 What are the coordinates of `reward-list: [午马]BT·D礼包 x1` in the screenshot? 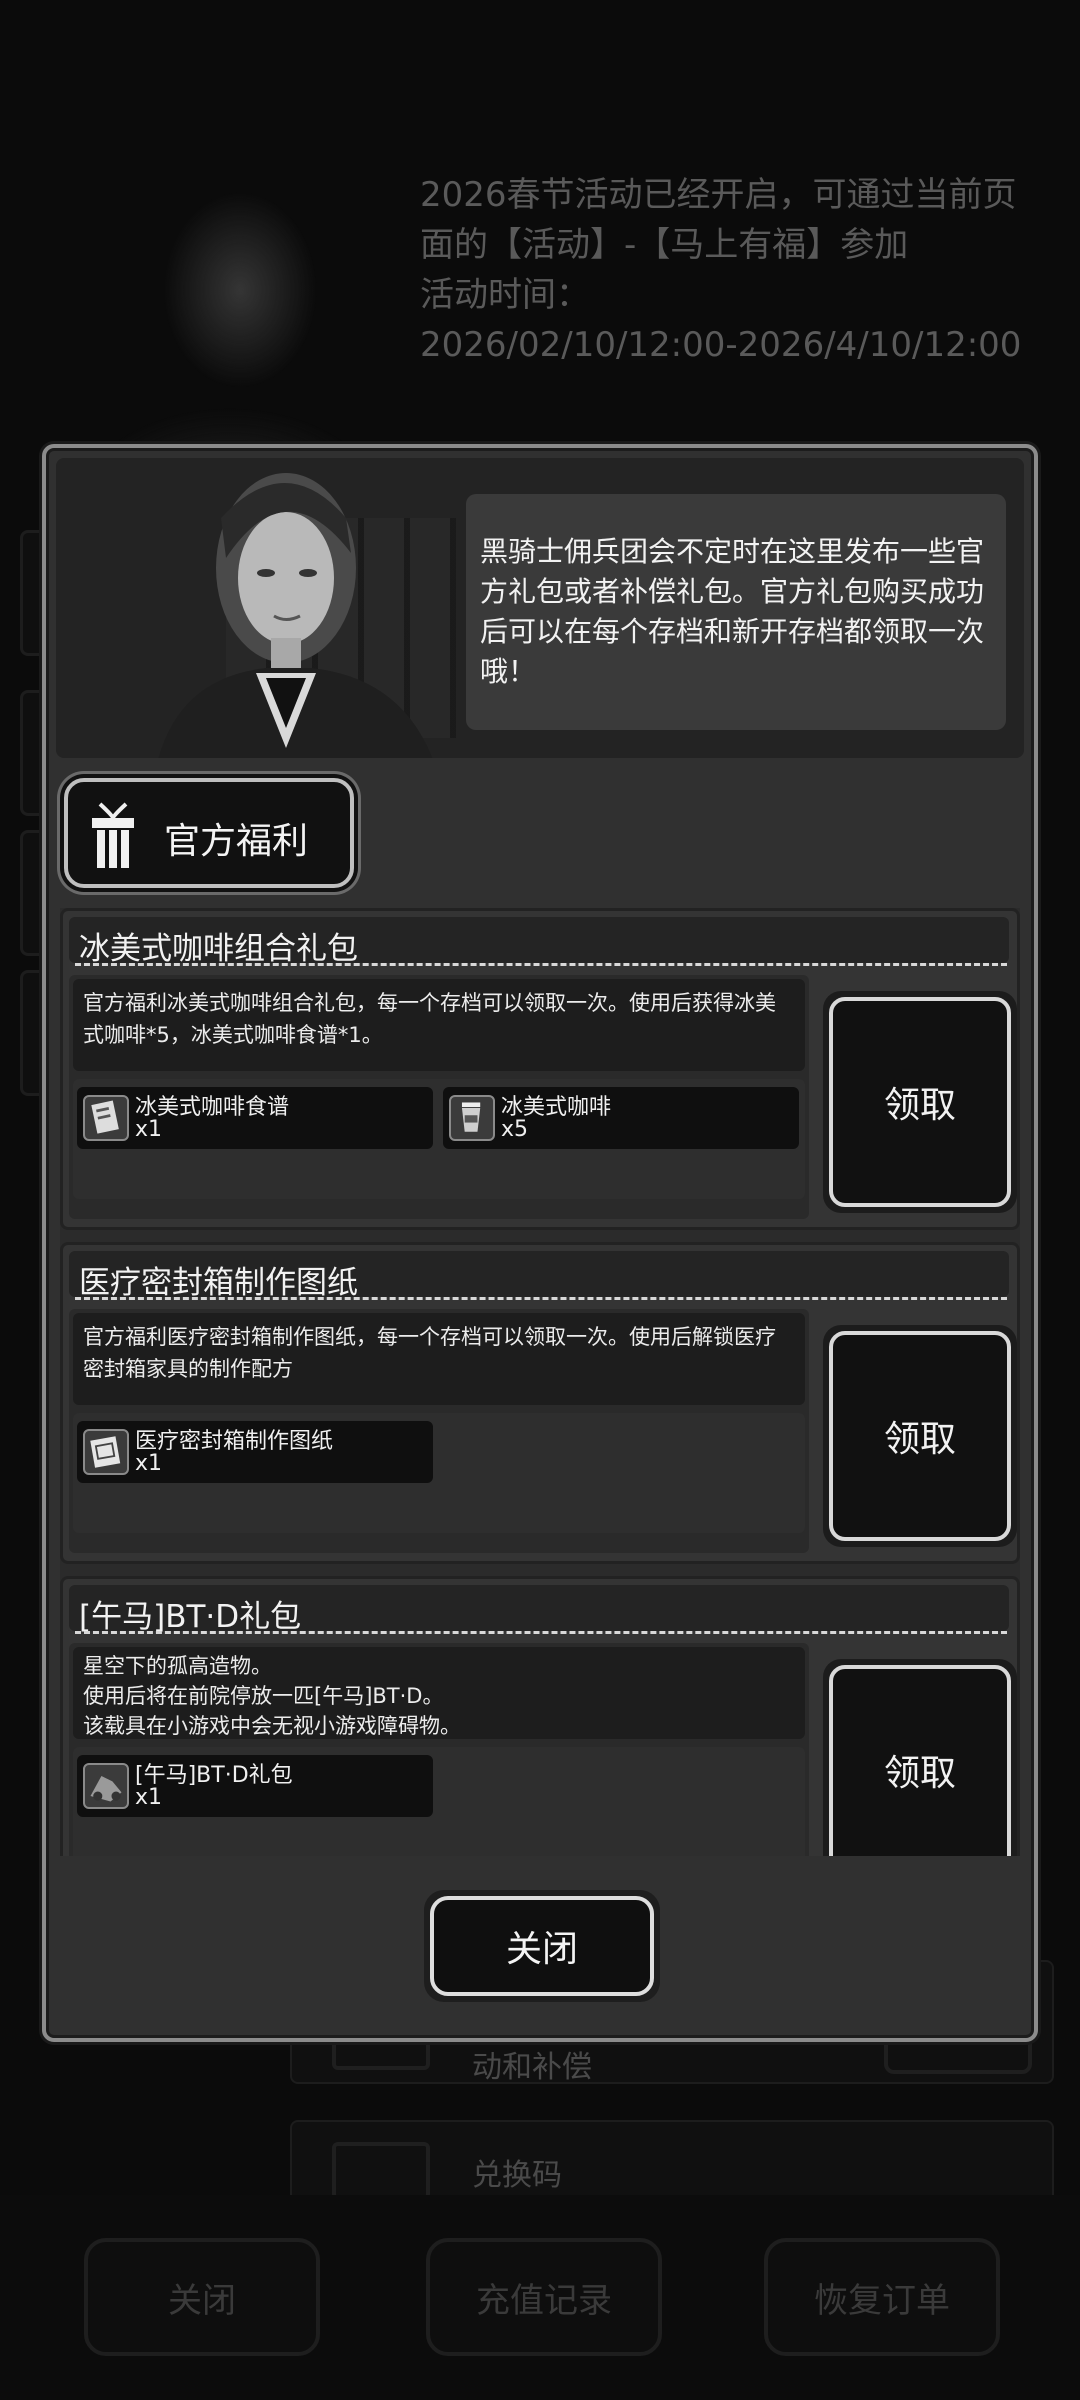 It's located at (439, 1801).